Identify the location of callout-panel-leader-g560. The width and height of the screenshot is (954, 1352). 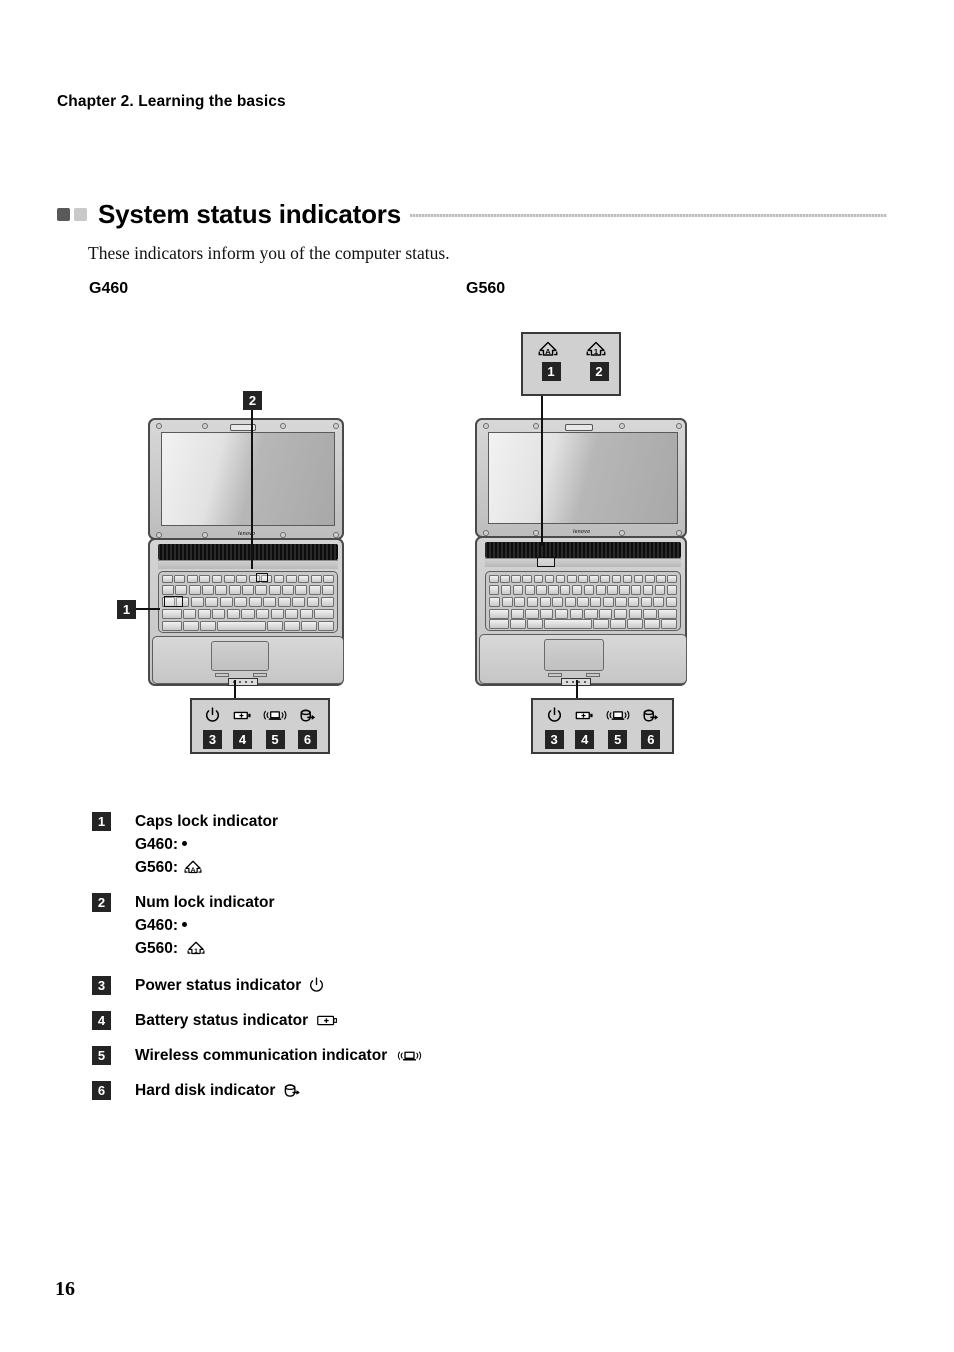
(542, 471).